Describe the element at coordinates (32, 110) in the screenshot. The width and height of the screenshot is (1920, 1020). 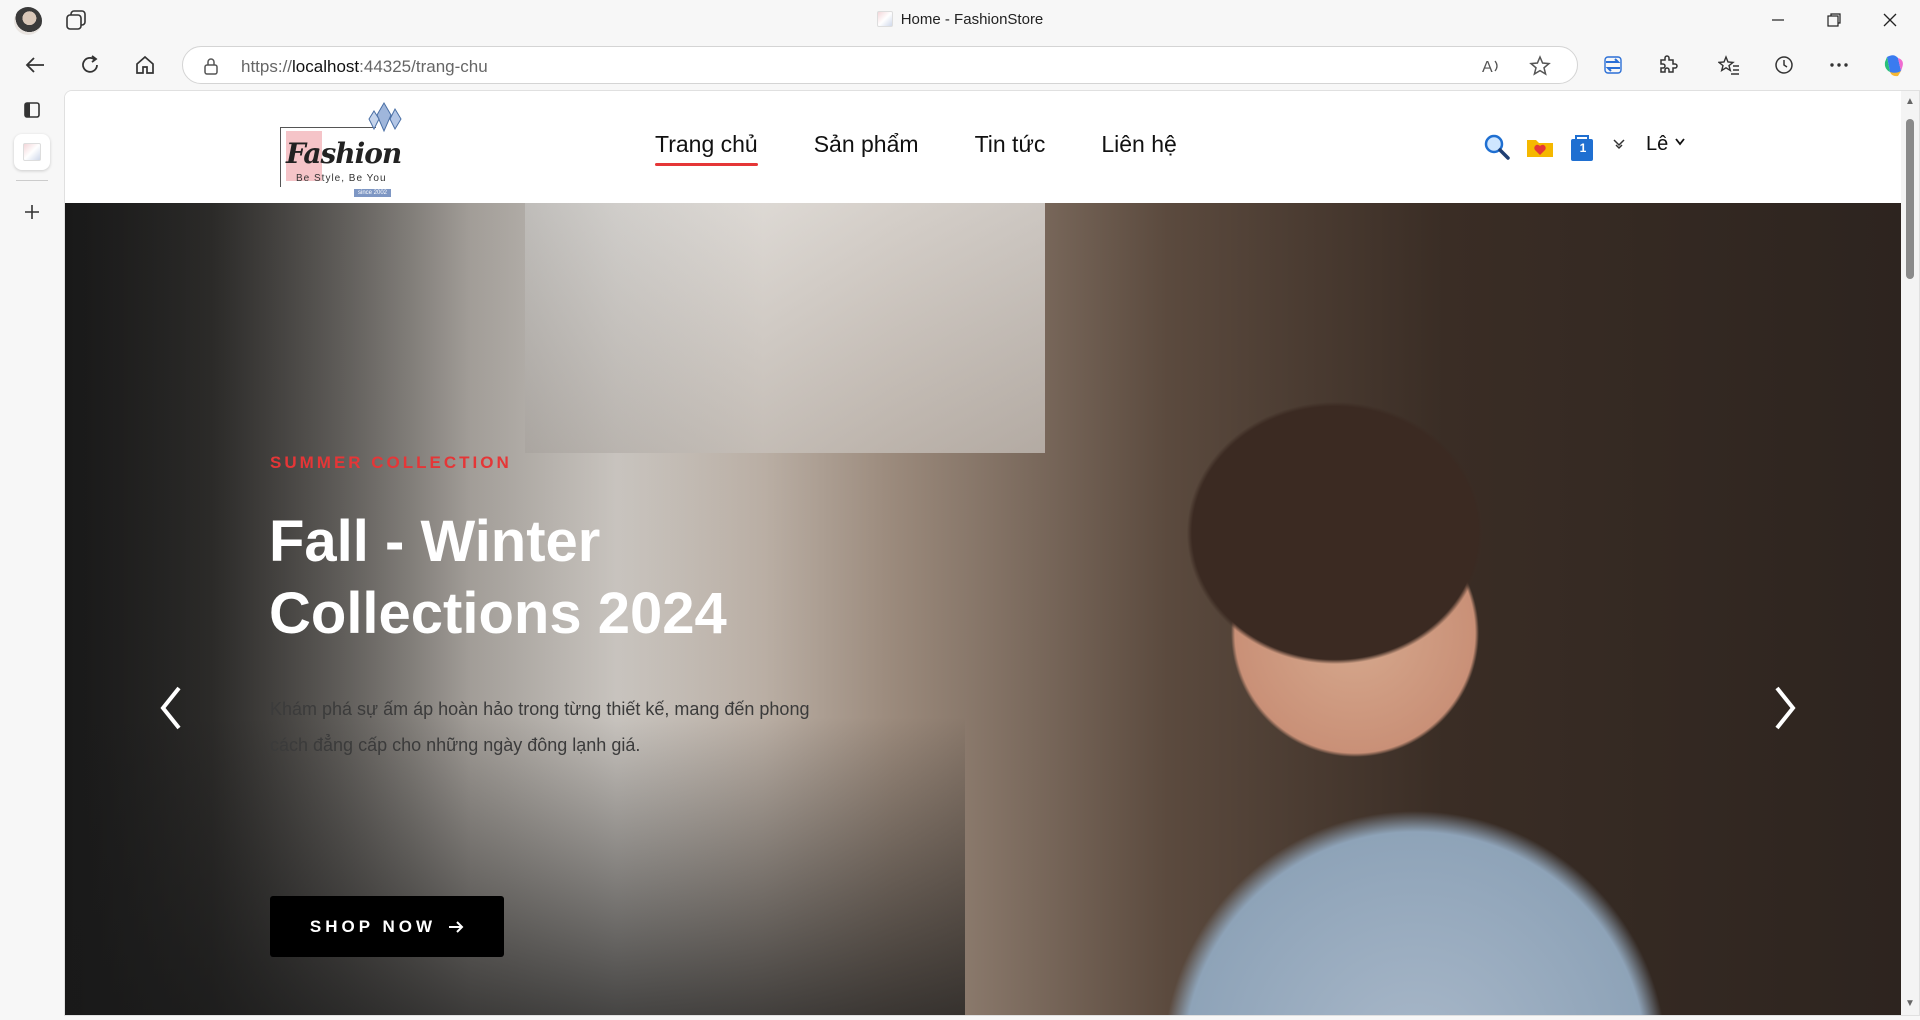
I see `tab-panel-toggle-icon` at that location.